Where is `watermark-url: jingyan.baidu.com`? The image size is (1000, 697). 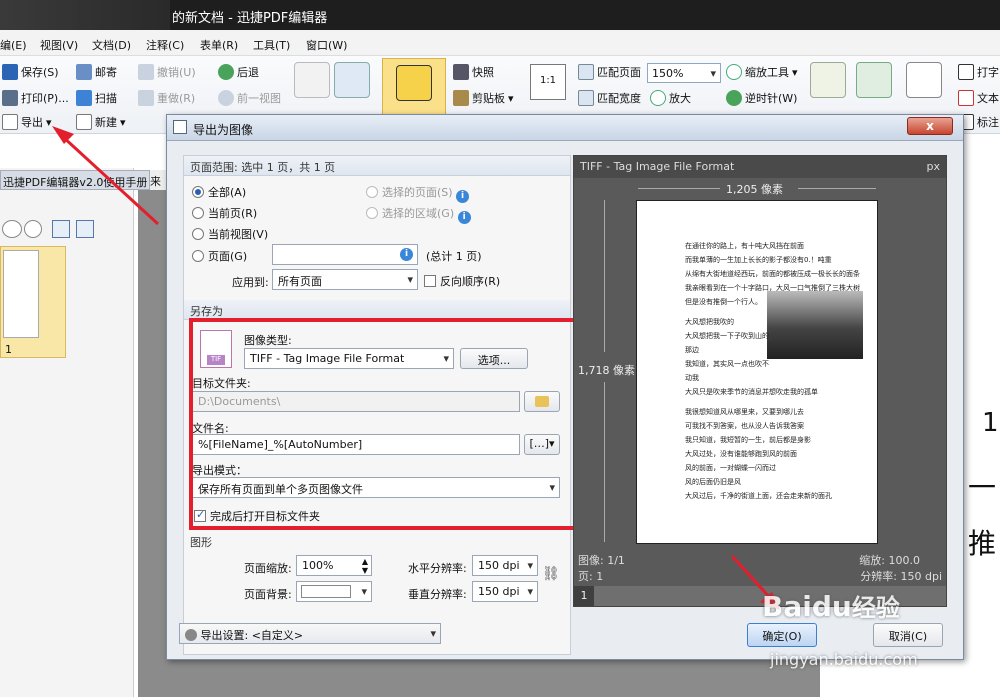 watermark-url: jingyan.baidu.com is located at coordinates (844, 659).